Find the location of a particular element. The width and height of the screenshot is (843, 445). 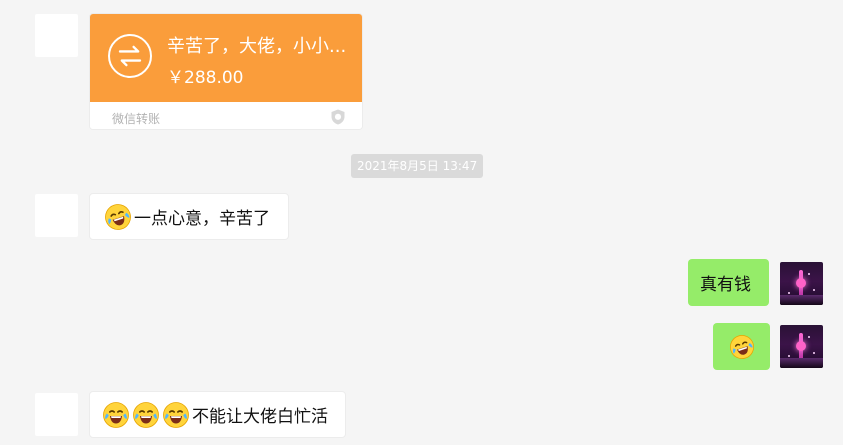

incoming-message: 一点心意，辛苦了 is located at coordinates (189, 216).